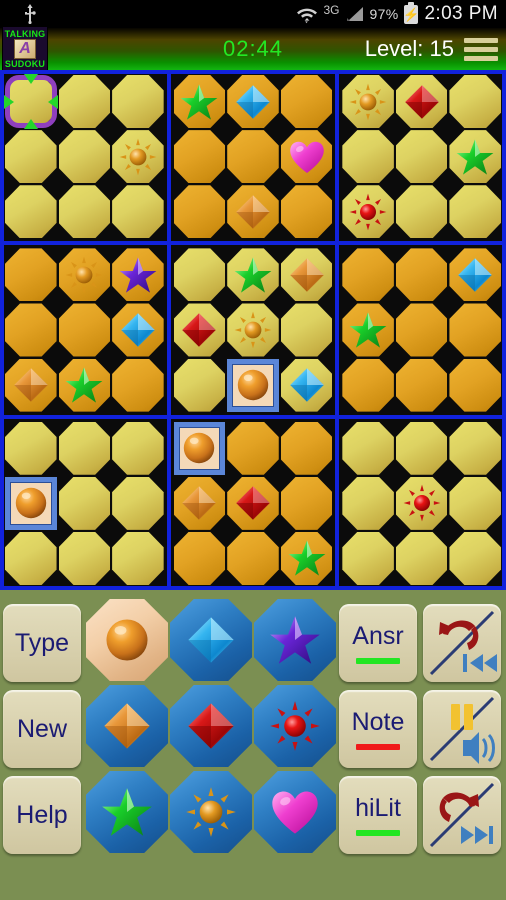 The width and height of the screenshot is (506, 900). Describe the element at coordinates (127, 726) in the screenshot. I see `symbol-button-diamond-orange` at that location.